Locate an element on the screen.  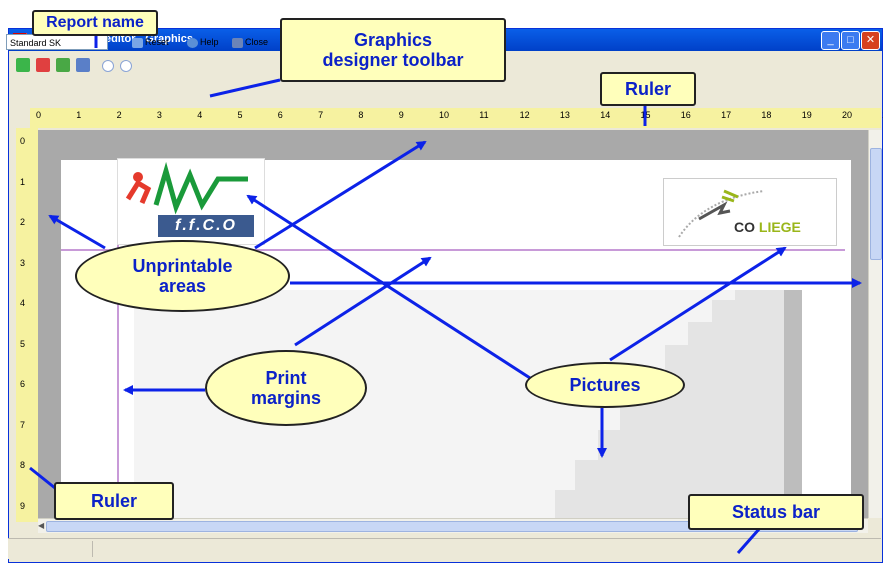
horizontal-ruler-tick: 20 is located at coordinates (847, 115).